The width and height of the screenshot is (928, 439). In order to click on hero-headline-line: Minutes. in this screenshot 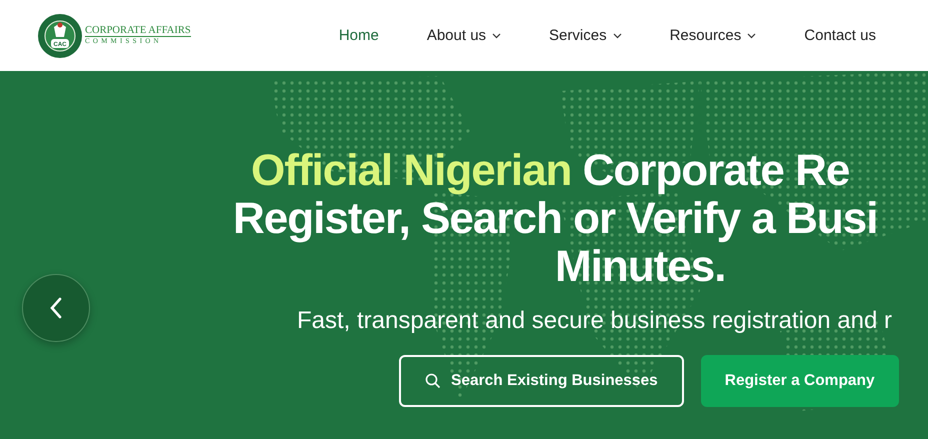, I will do `click(640, 267)`.